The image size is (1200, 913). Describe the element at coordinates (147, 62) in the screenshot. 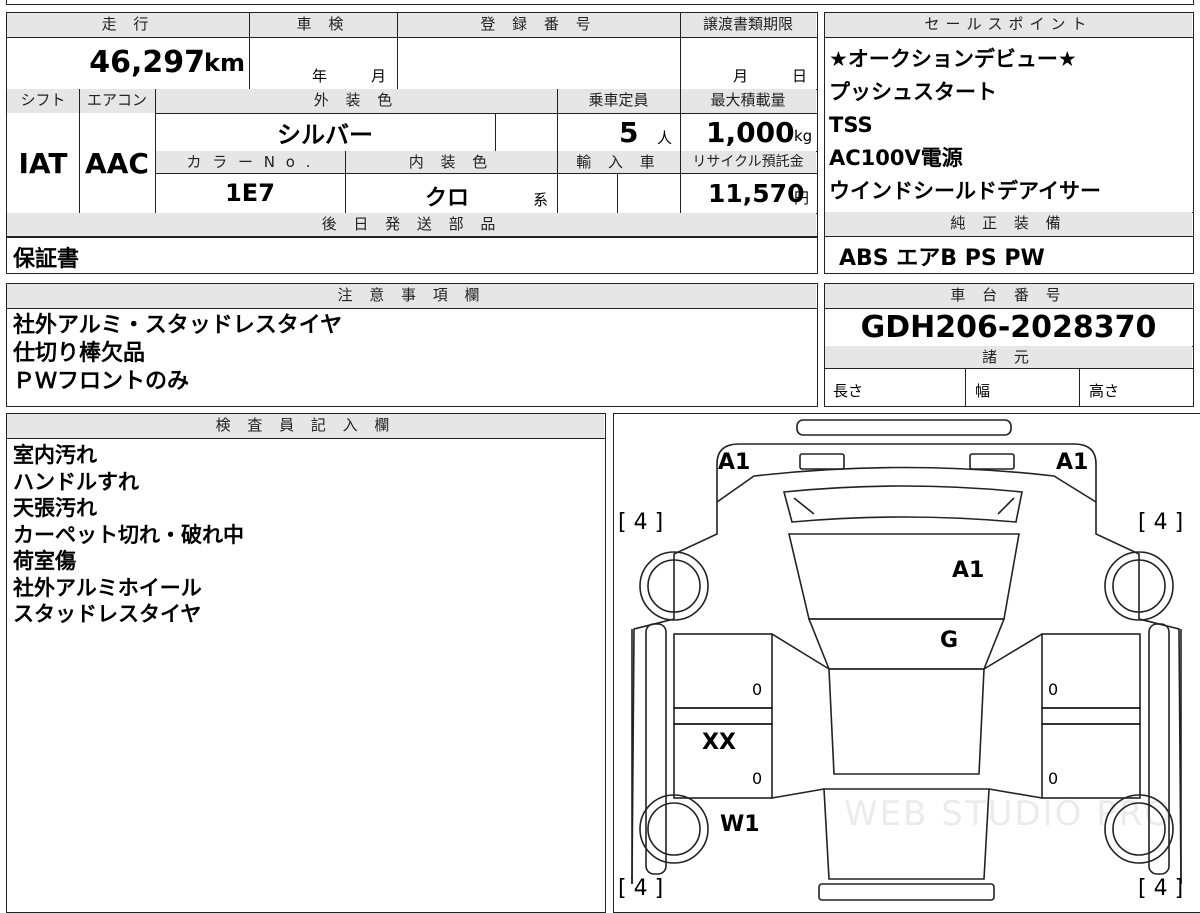

I see `mileage-value: 46,297` at that location.